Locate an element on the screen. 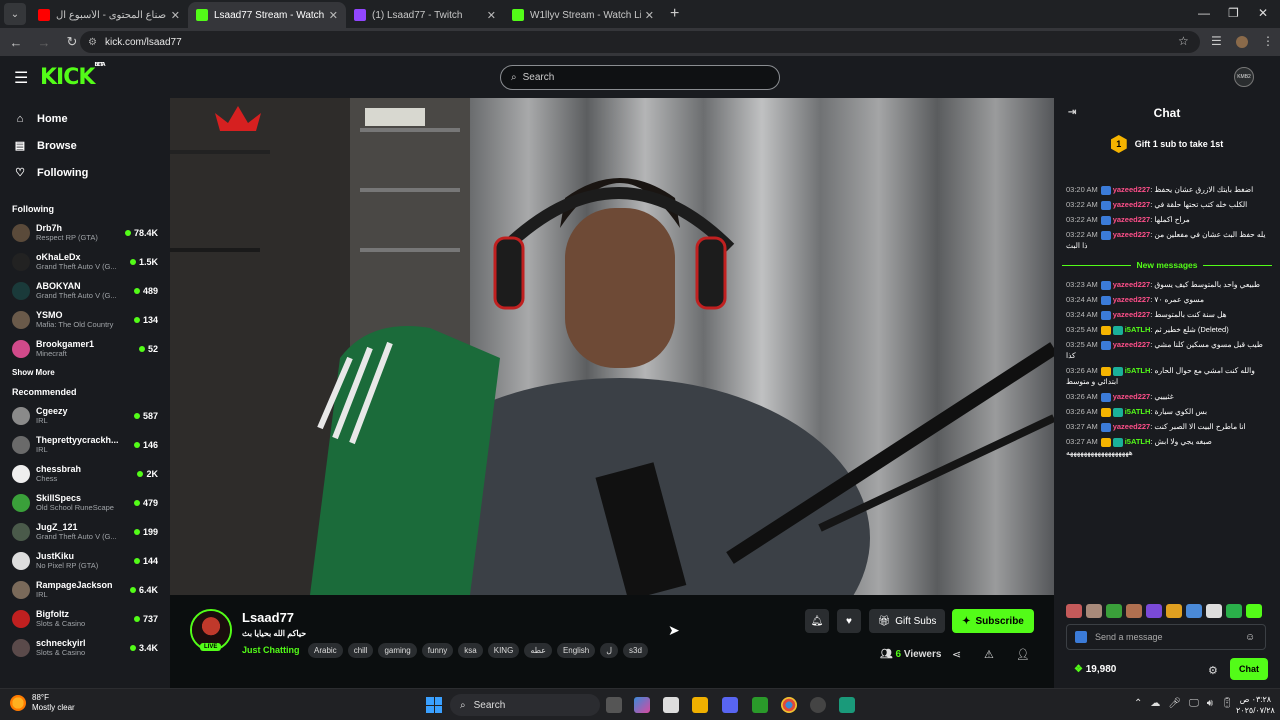 This screenshot has width=1280, height=720. browser-tab-youtube: دوري صناع المحتوى - الأسبوع ال ✕ is located at coordinates (109, 15).